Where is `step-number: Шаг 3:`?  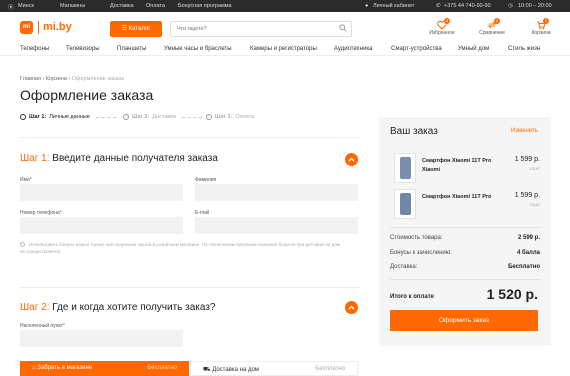 step-number: Шаг 3: is located at coordinates (224, 117).